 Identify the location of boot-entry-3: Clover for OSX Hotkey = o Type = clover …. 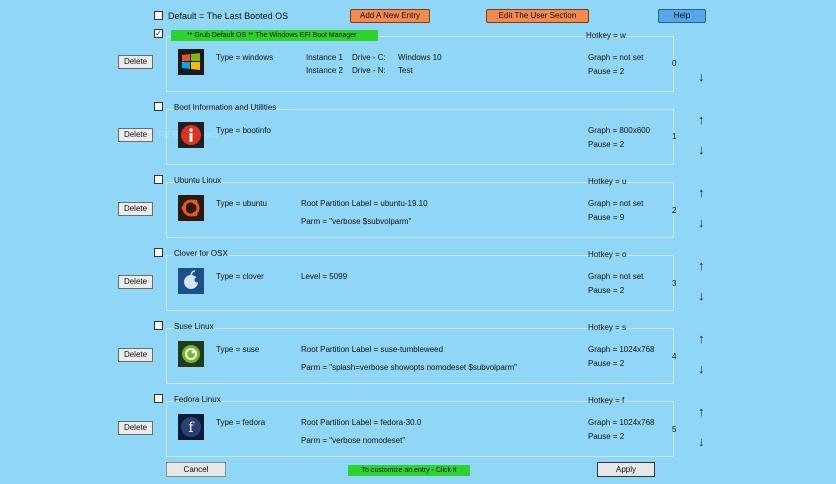
(412, 279).